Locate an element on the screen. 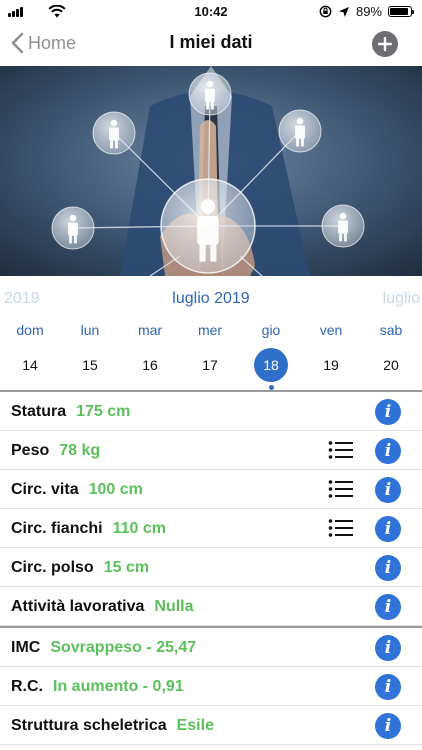  row-label-group: Statura 175 cm is located at coordinates (70, 412).